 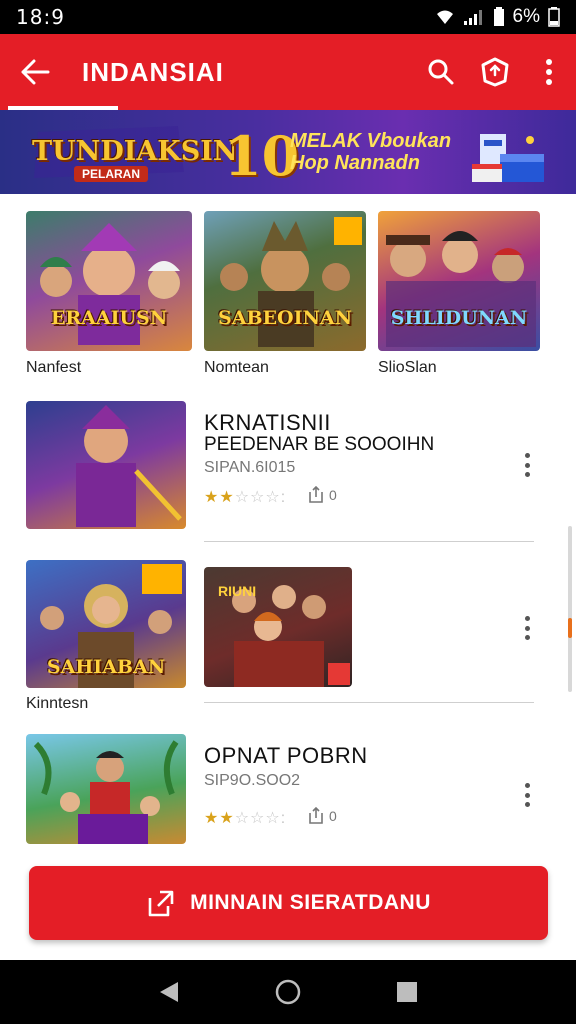 I want to click on gift-box-icon, so click(x=508, y=158).